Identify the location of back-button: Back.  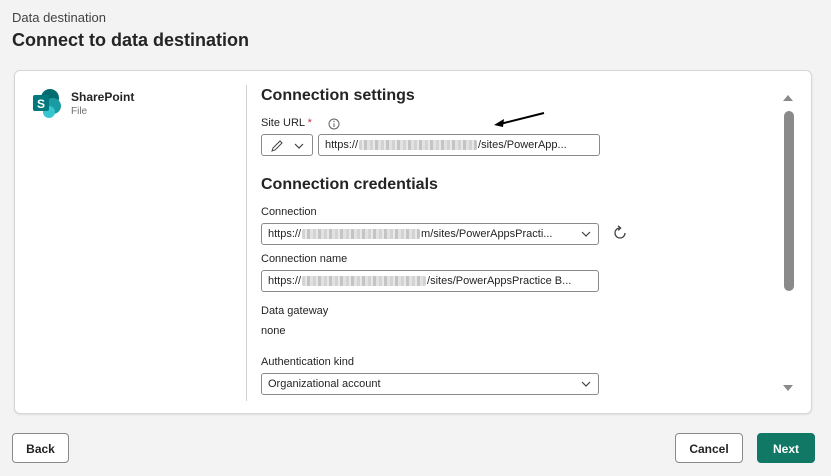
(40, 448).